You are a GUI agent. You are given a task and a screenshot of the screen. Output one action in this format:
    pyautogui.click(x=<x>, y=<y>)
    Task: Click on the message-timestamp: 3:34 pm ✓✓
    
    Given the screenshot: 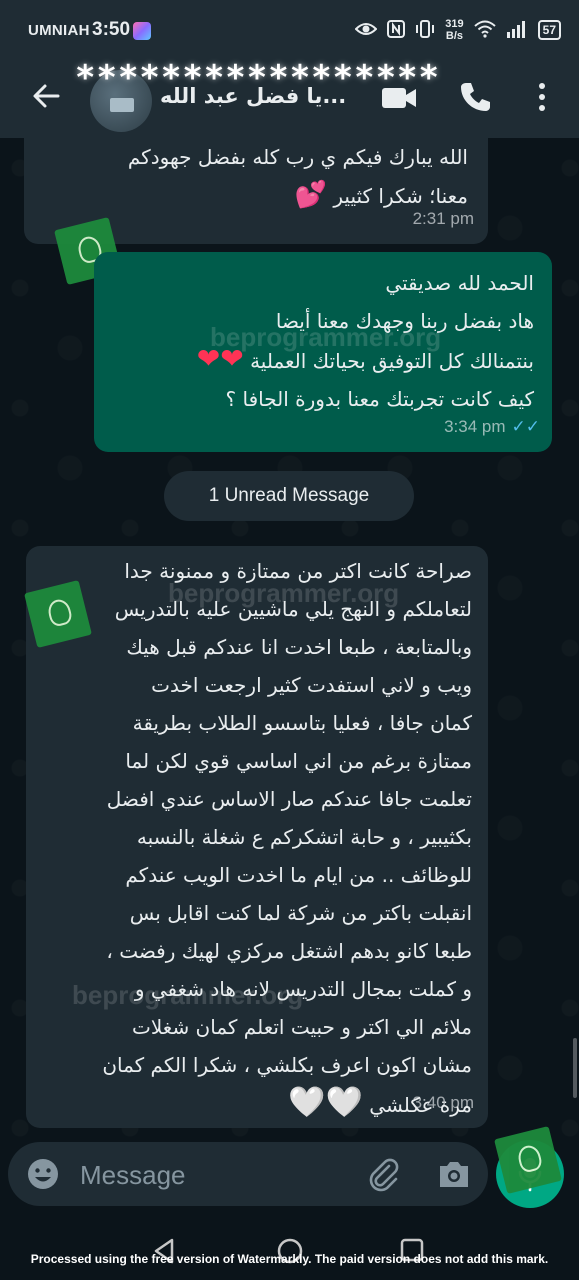 What is the action you would take?
    pyautogui.click(x=492, y=427)
    